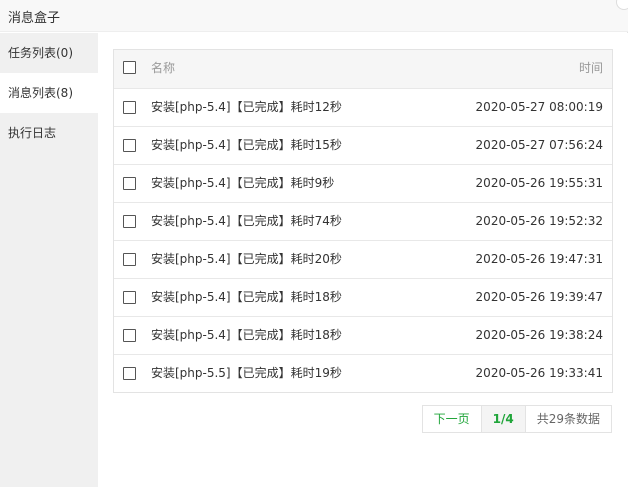  I want to click on row-time: 2020-05-26 19:55:31, so click(539, 183).